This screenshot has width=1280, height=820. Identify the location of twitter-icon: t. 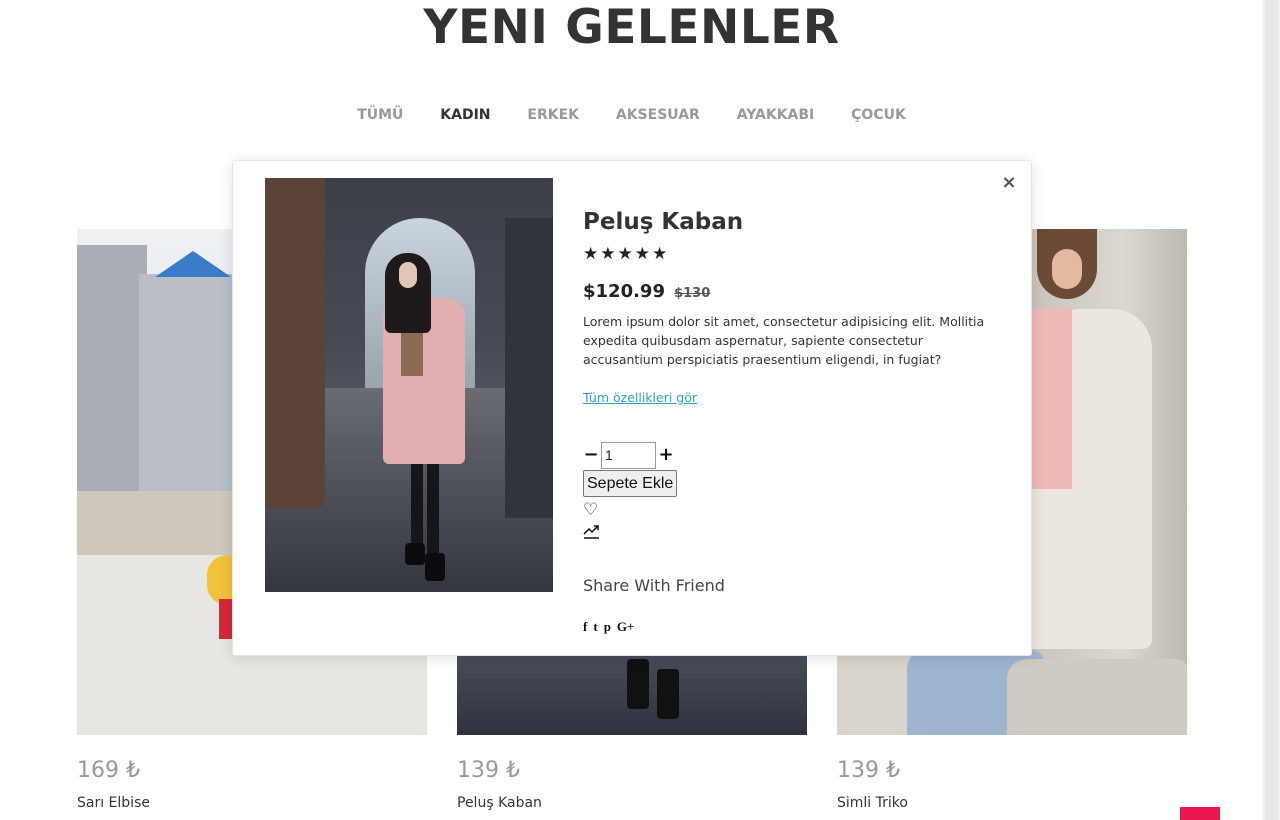
(595, 627).